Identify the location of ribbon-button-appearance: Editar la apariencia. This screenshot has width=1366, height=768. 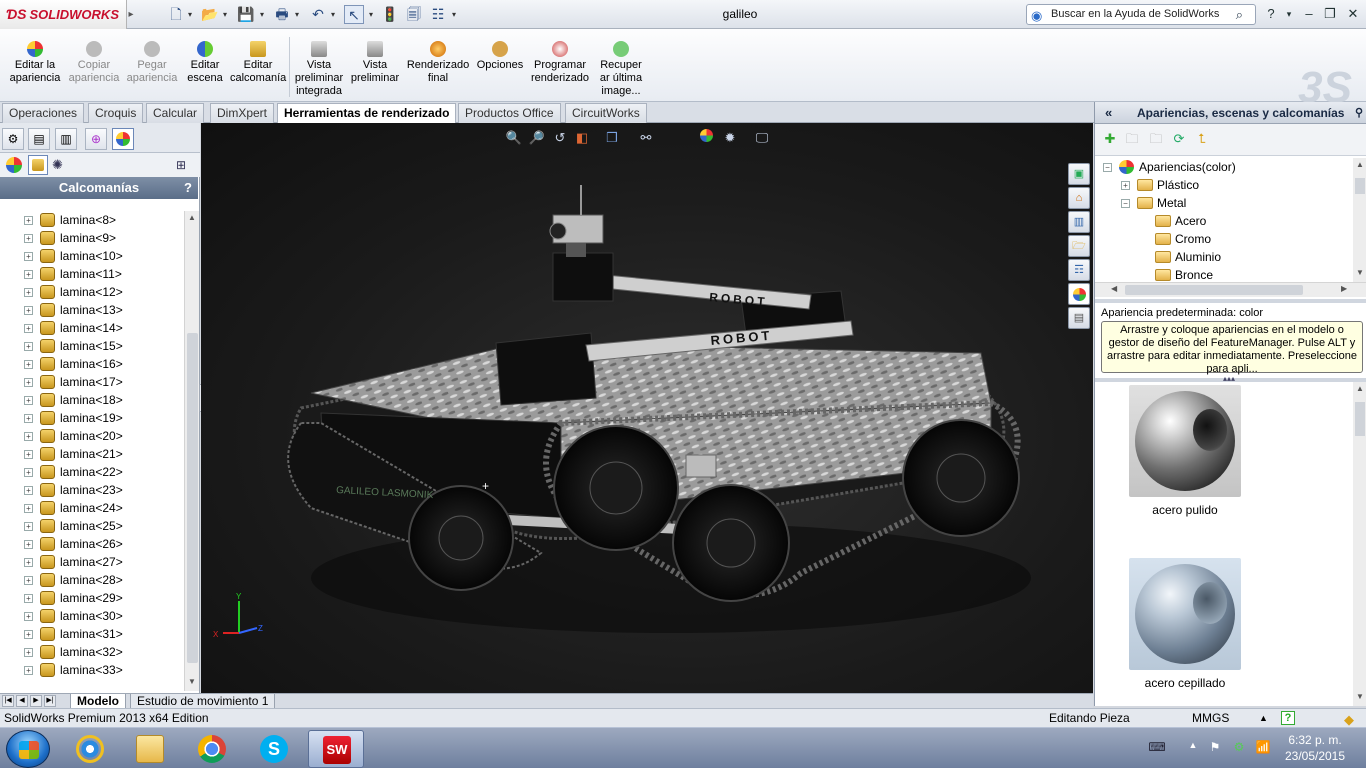
(35, 71).